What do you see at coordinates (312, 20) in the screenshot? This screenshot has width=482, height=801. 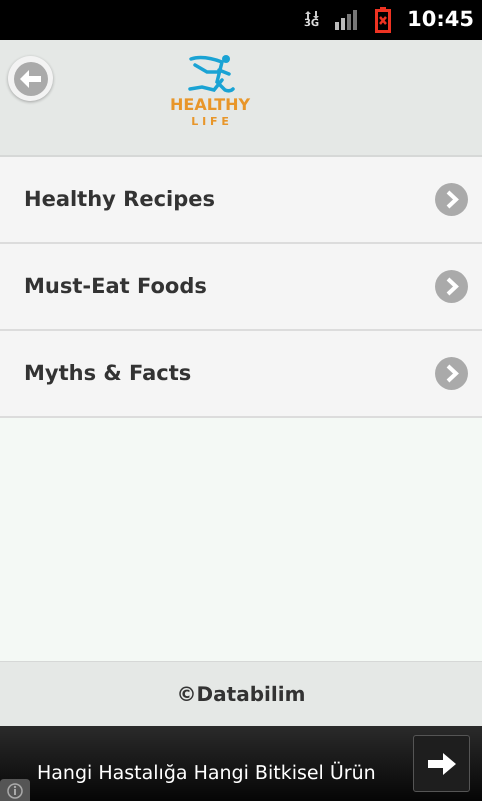 I see `network-indicator: 3G` at bounding box center [312, 20].